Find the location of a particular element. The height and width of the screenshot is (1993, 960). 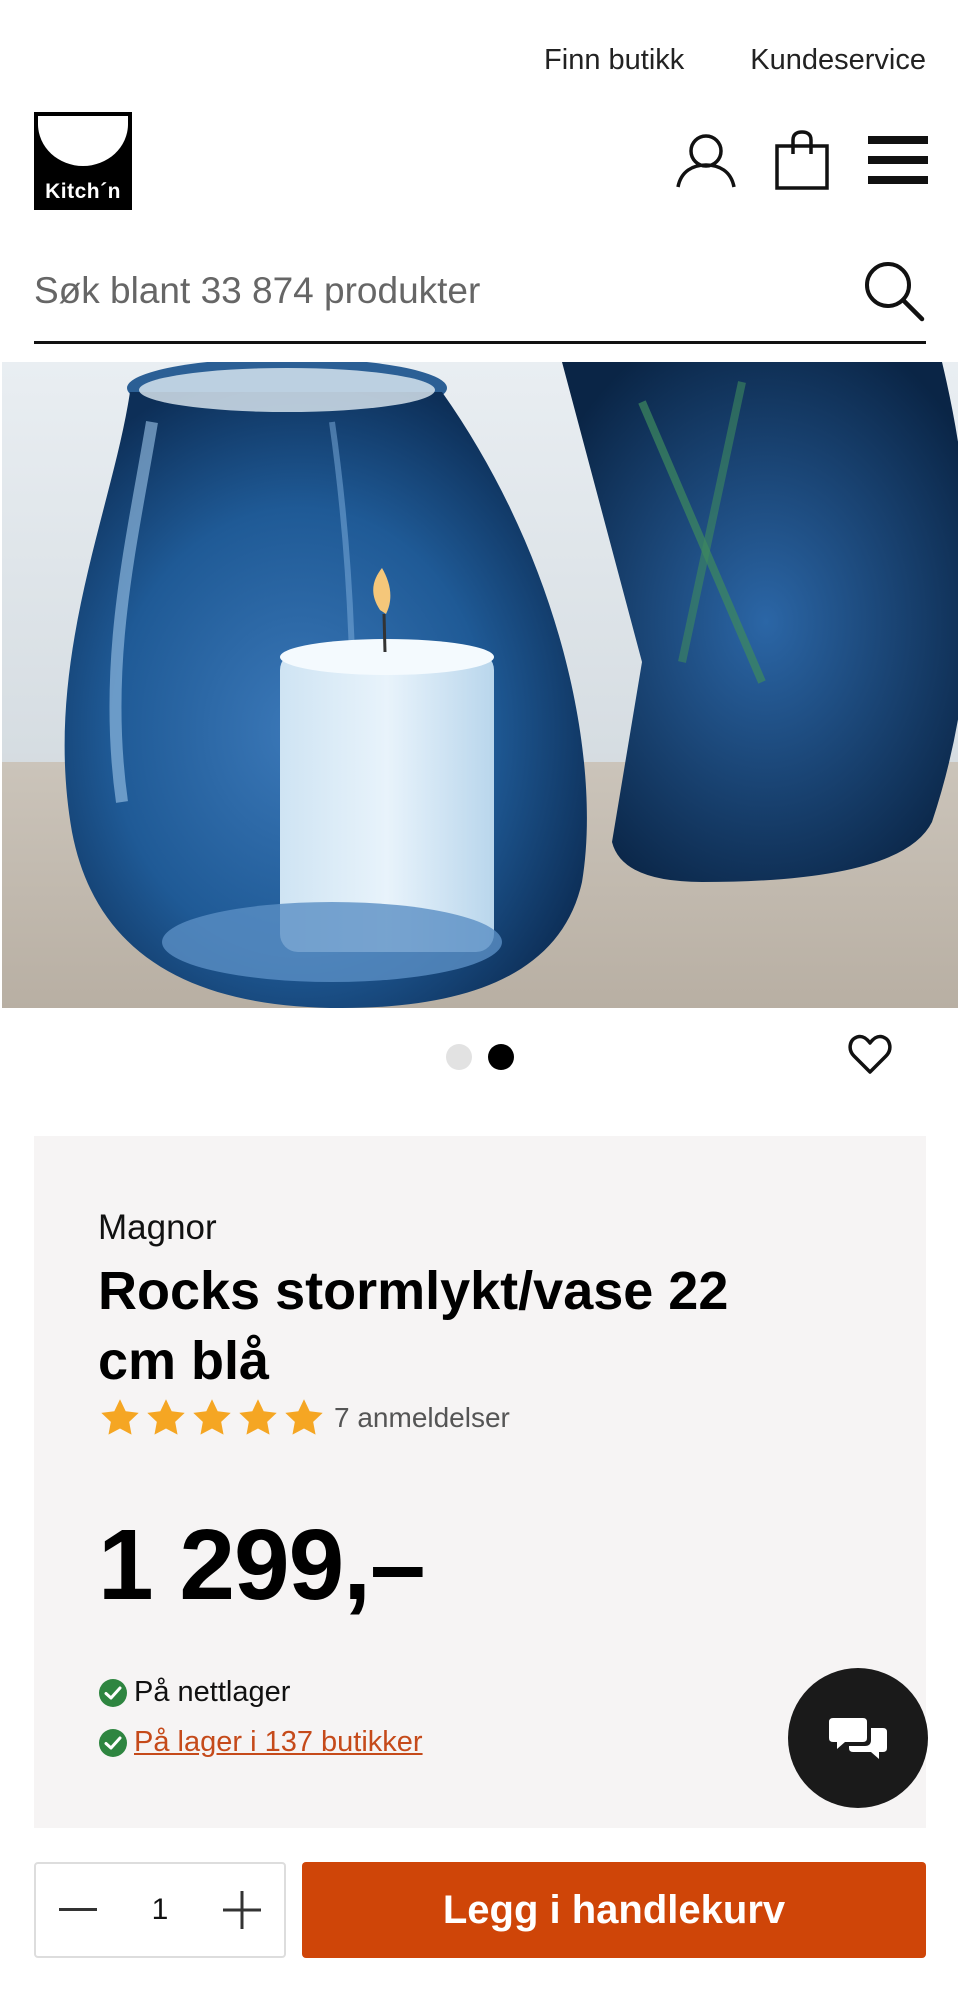

minus-icon is located at coordinates (78, 1909).